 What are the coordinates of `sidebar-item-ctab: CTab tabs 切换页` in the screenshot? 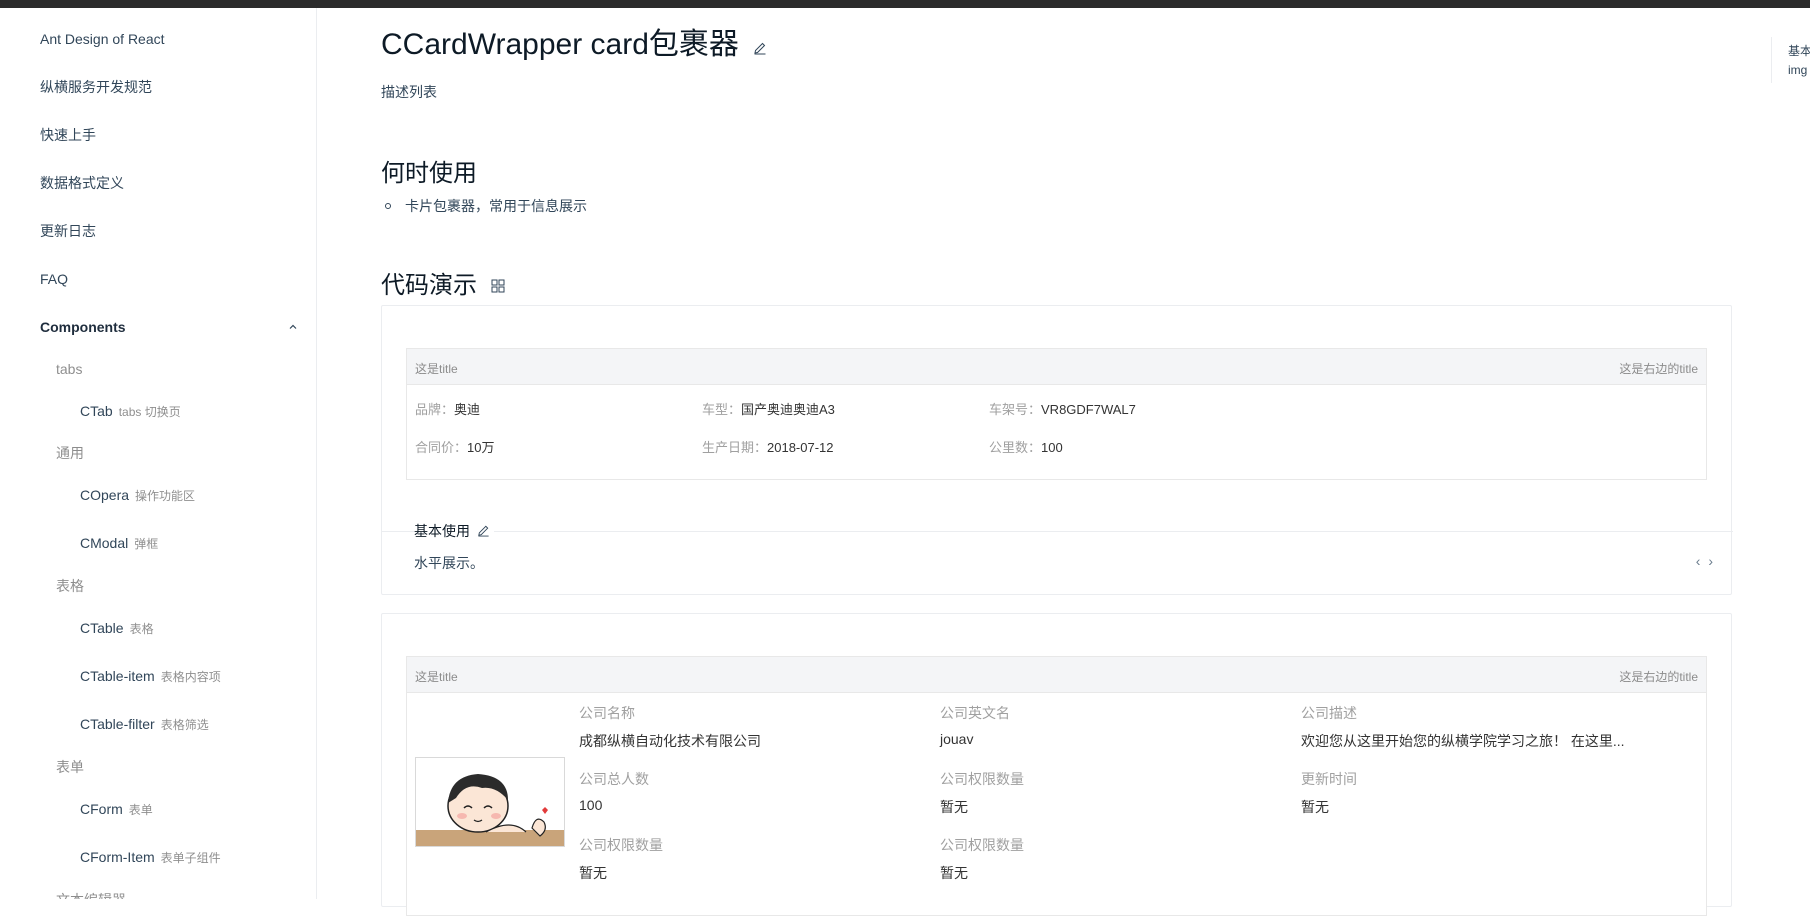 It's located at (130, 411).